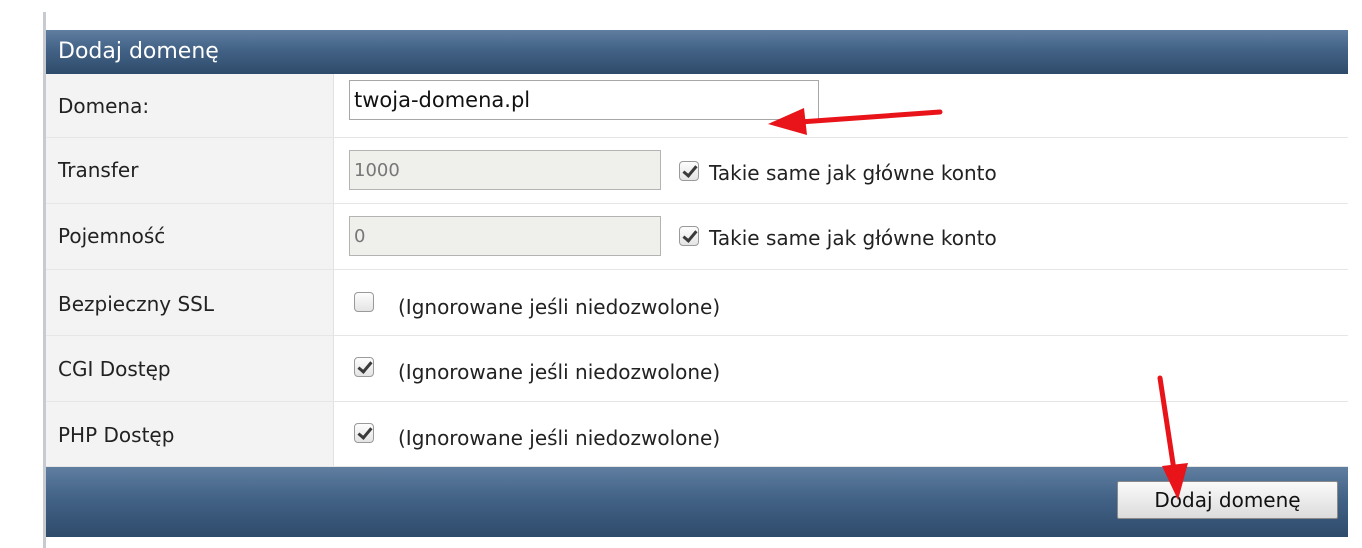  I want to click on arrow-to-domain-input, so click(855, 121).